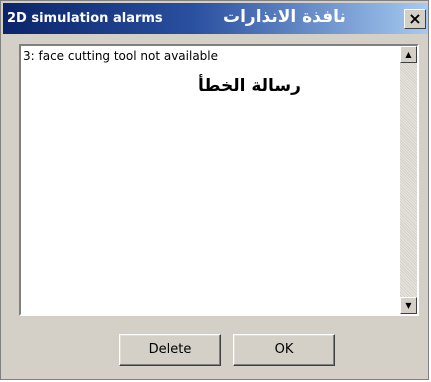 The width and height of the screenshot is (431, 382). I want to click on ok-button: OK, so click(284, 350).